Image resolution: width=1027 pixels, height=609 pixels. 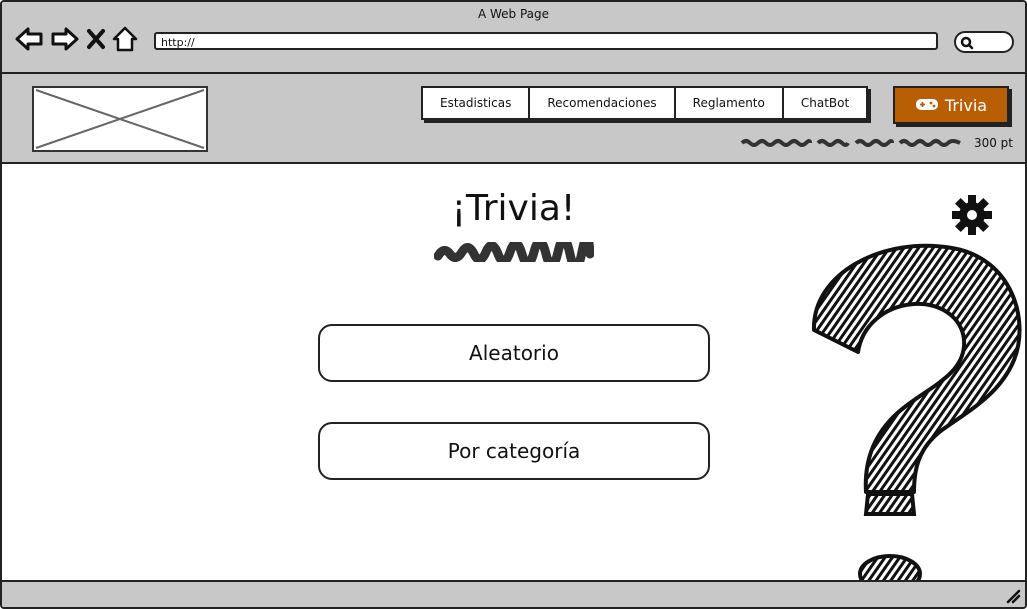 What do you see at coordinates (825, 103) in the screenshot?
I see `nav-item-chatbot: ChatBot` at bounding box center [825, 103].